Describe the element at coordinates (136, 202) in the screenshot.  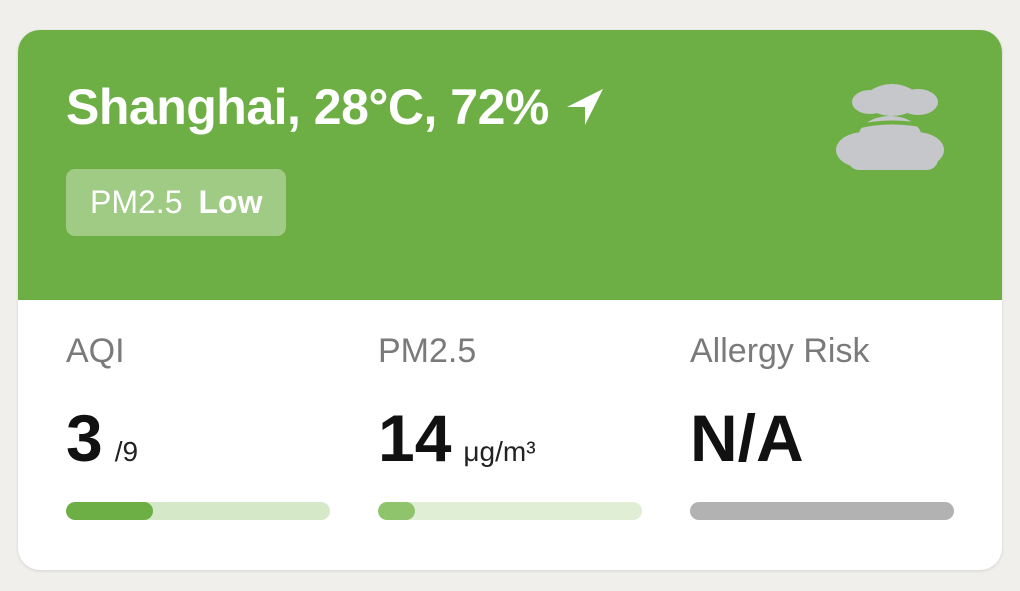
I see `badge-label: PM2.5` at that location.